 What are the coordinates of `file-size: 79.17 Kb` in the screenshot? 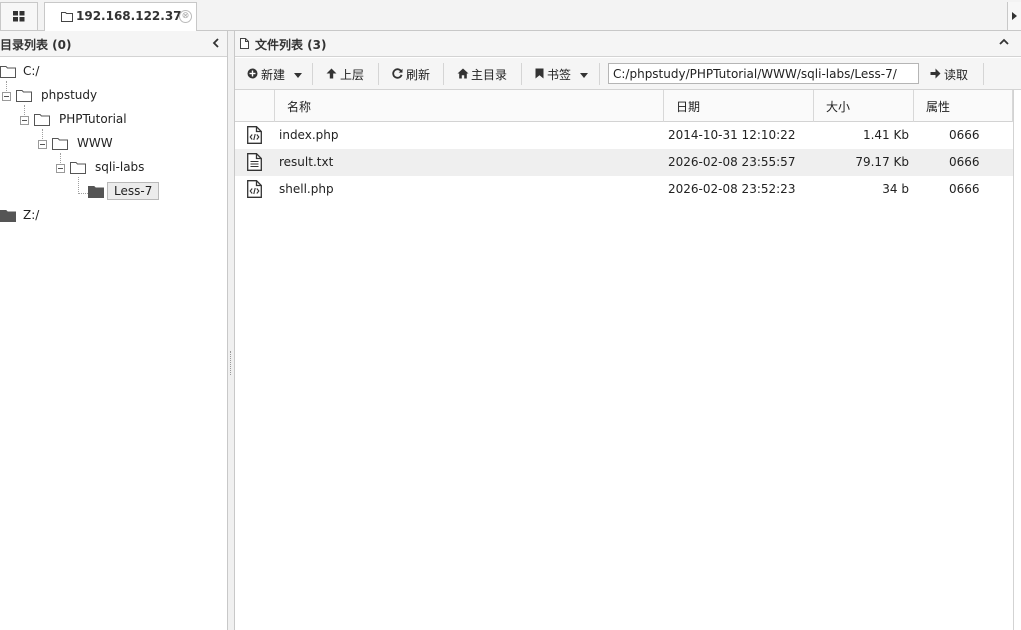 It's located at (882, 162).